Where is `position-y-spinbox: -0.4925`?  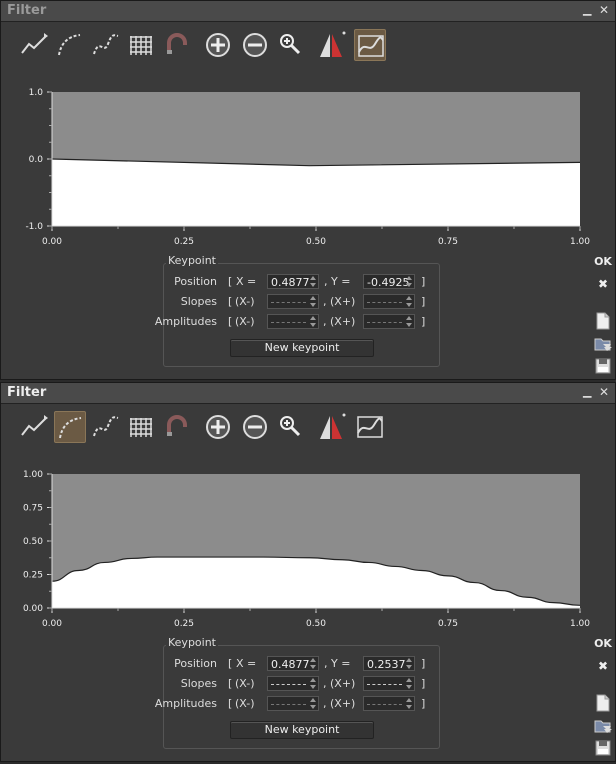 position-y-spinbox: -0.4925 is located at coordinates (389, 281).